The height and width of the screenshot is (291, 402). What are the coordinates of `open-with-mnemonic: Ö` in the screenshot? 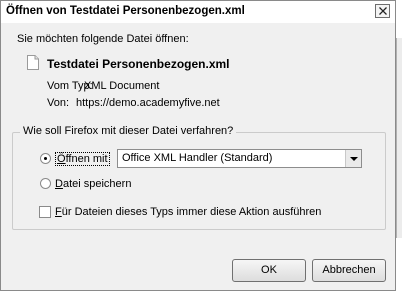 It's located at (61, 159).